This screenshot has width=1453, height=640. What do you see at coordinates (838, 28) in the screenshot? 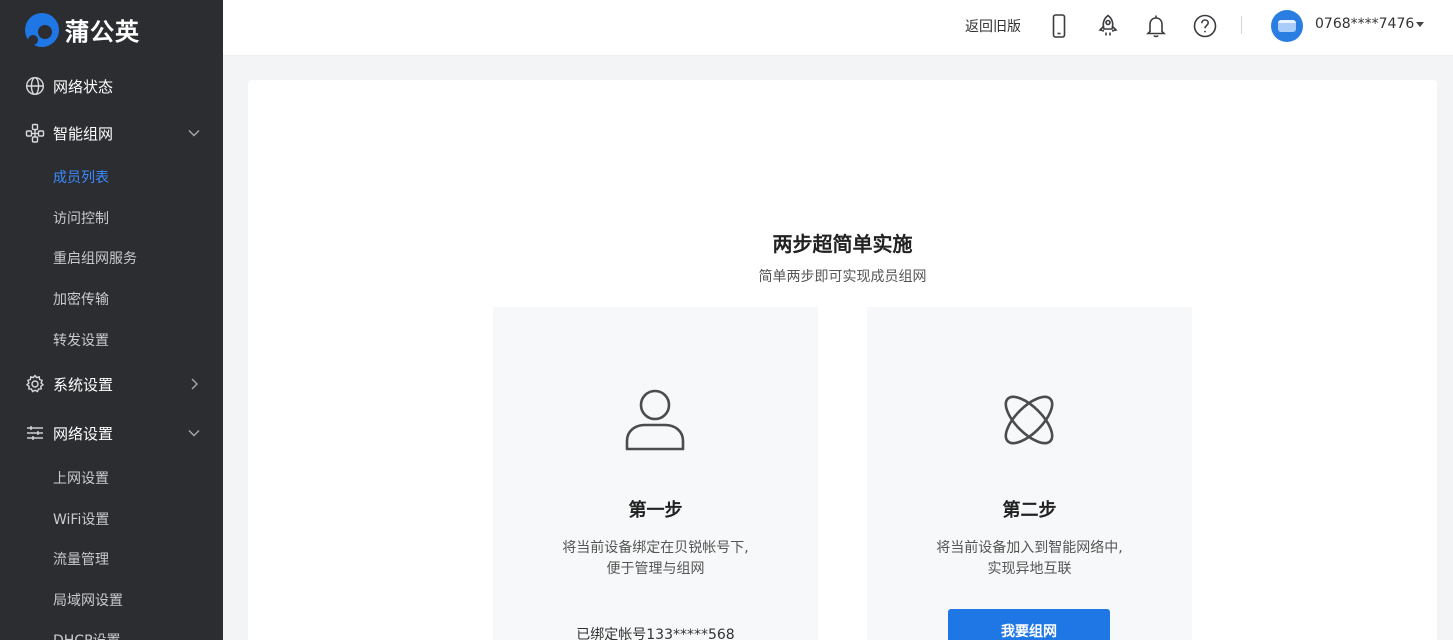
I see `top-header: 返回旧版 0768****7476` at bounding box center [838, 28].